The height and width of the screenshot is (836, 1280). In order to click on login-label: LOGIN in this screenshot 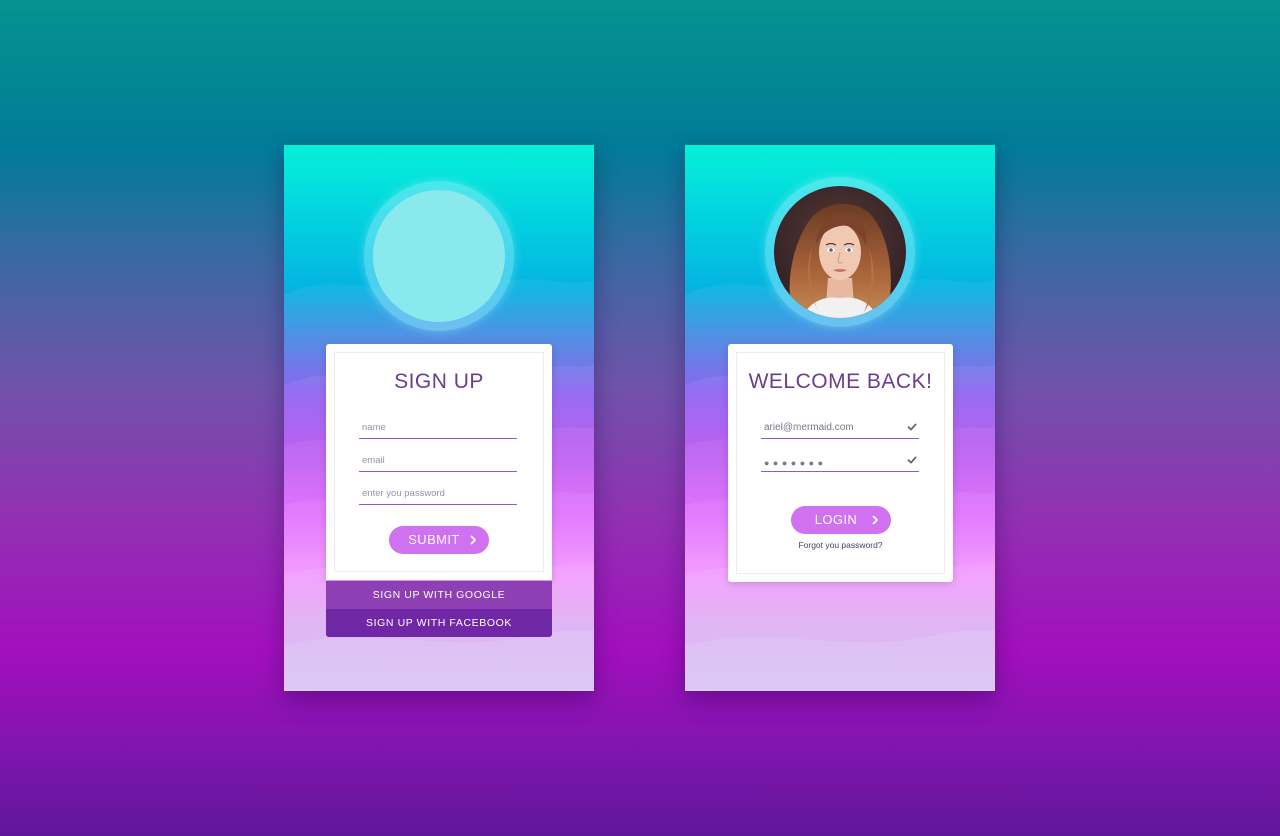, I will do `click(836, 519)`.